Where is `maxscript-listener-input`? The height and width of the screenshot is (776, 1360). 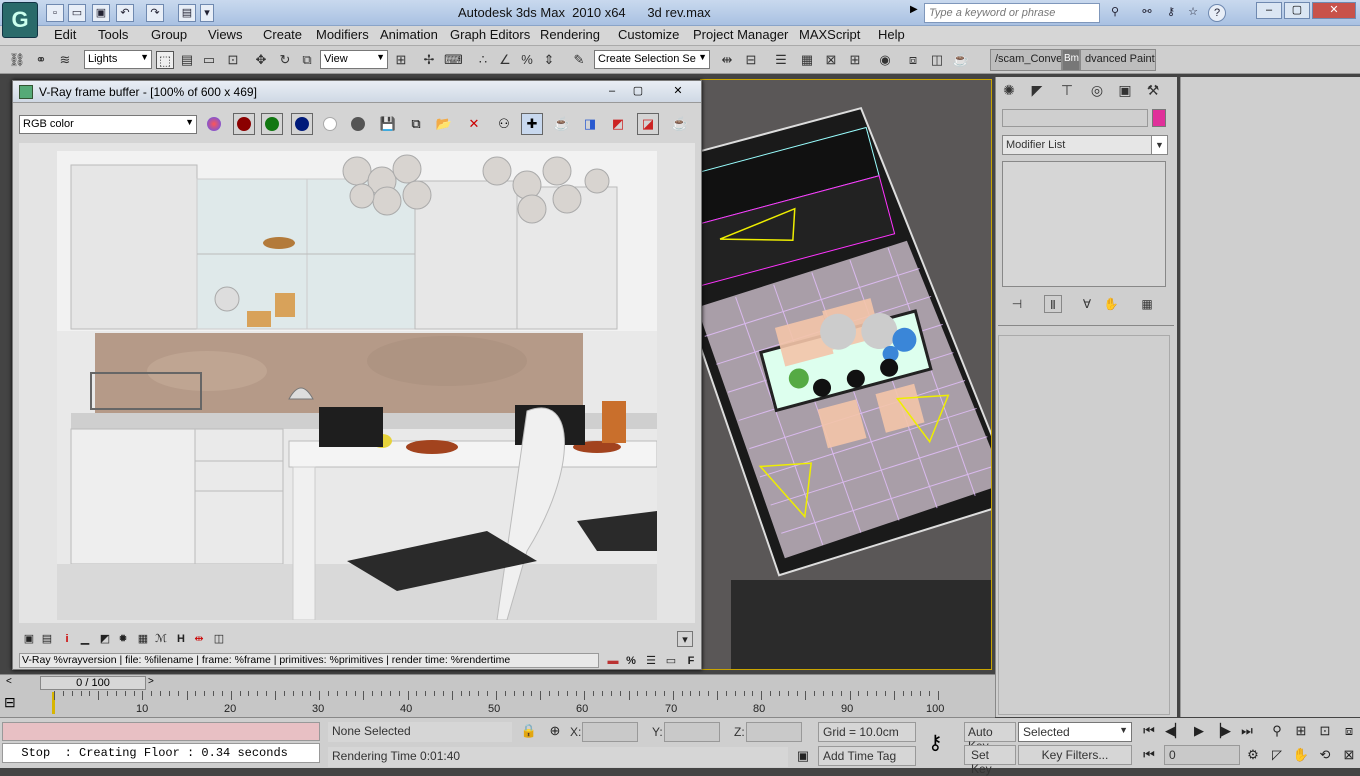 maxscript-listener-input is located at coordinates (161, 731).